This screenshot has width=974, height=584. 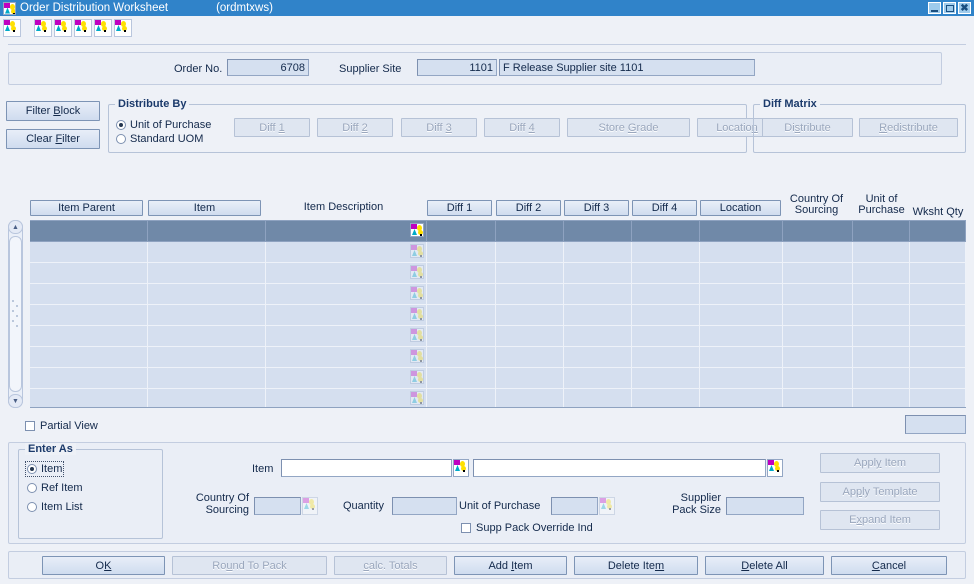 What do you see at coordinates (390, 565) in the screenshot?
I see `calc-totals-button: calc. Totals` at bounding box center [390, 565].